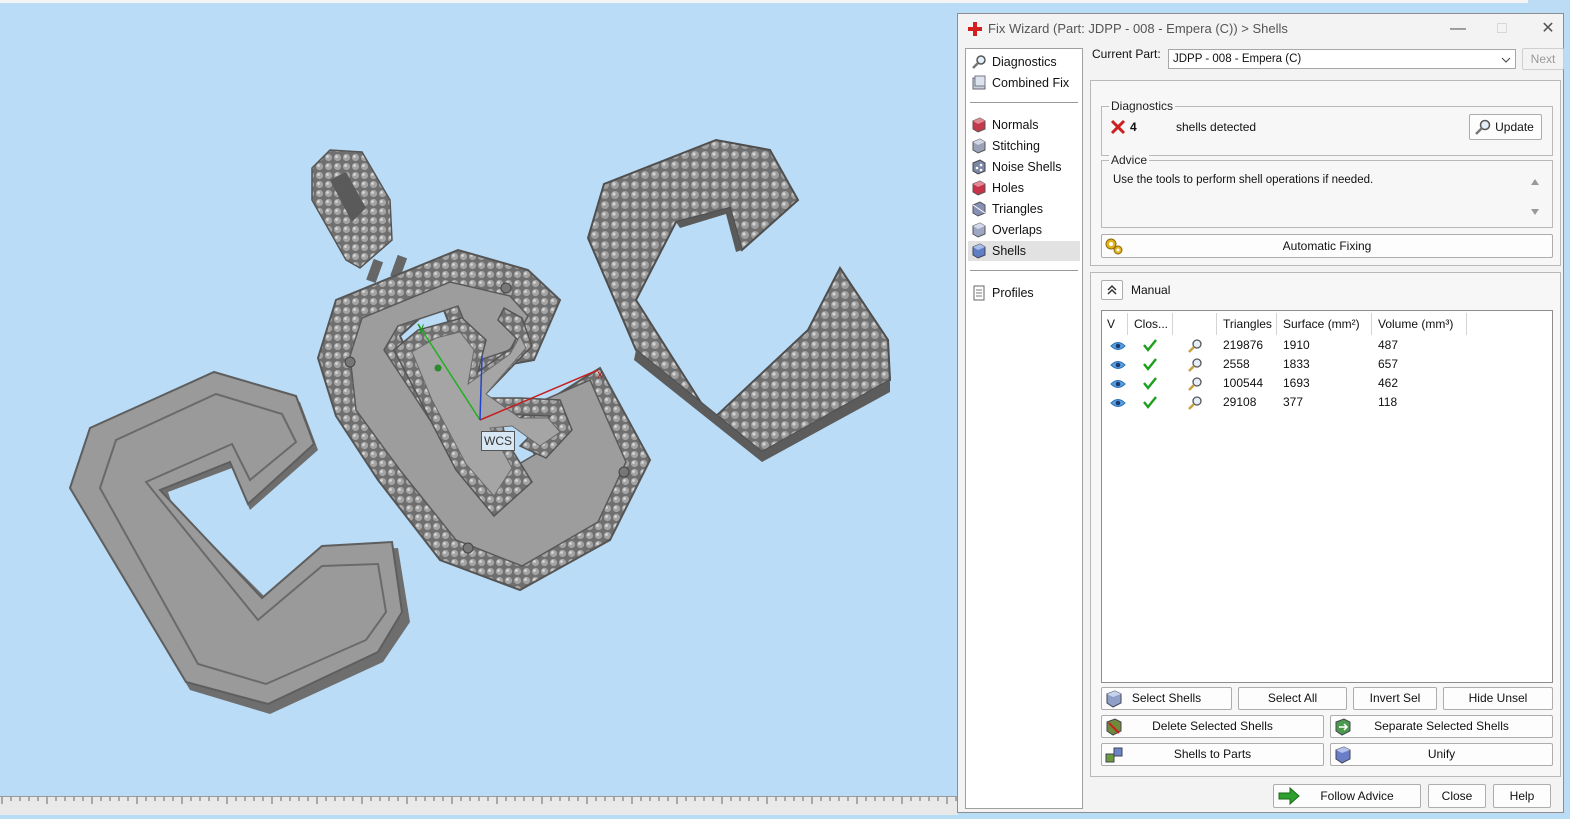 The width and height of the screenshot is (1570, 819). What do you see at coordinates (1388, 402) in the screenshot?
I see `cell-volume: 118` at bounding box center [1388, 402].